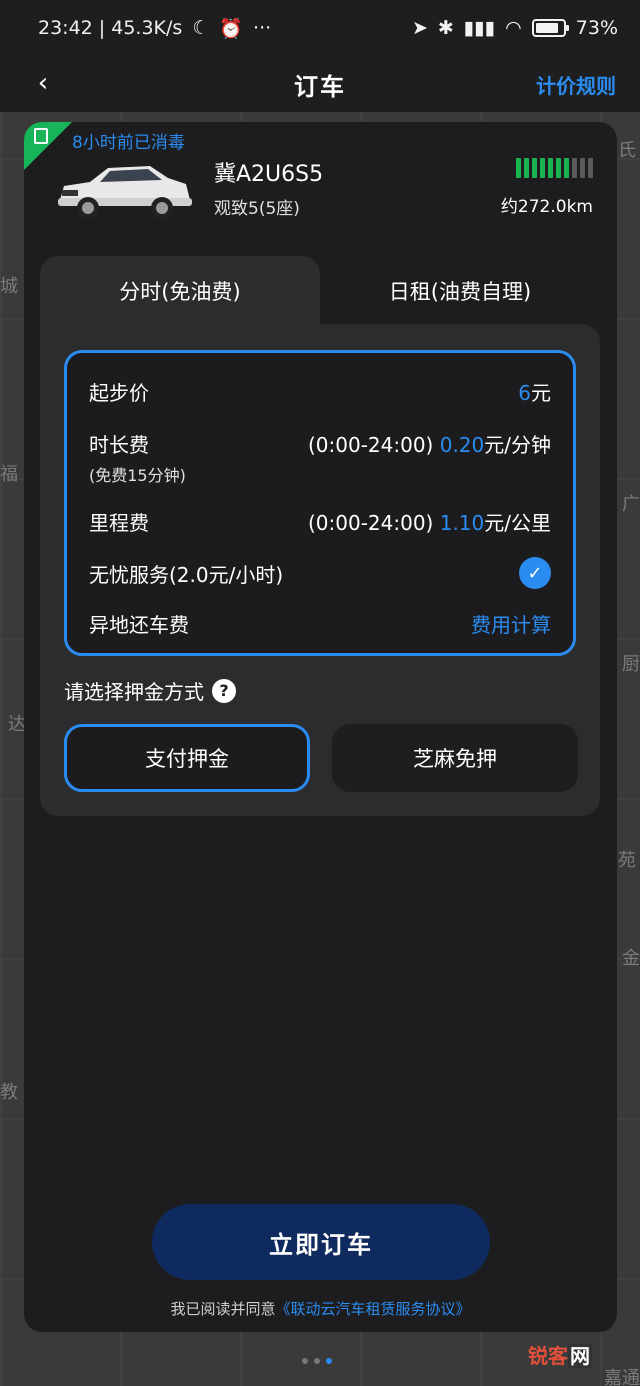  I want to click on start-price-label: 起步价, so click(119, 393).